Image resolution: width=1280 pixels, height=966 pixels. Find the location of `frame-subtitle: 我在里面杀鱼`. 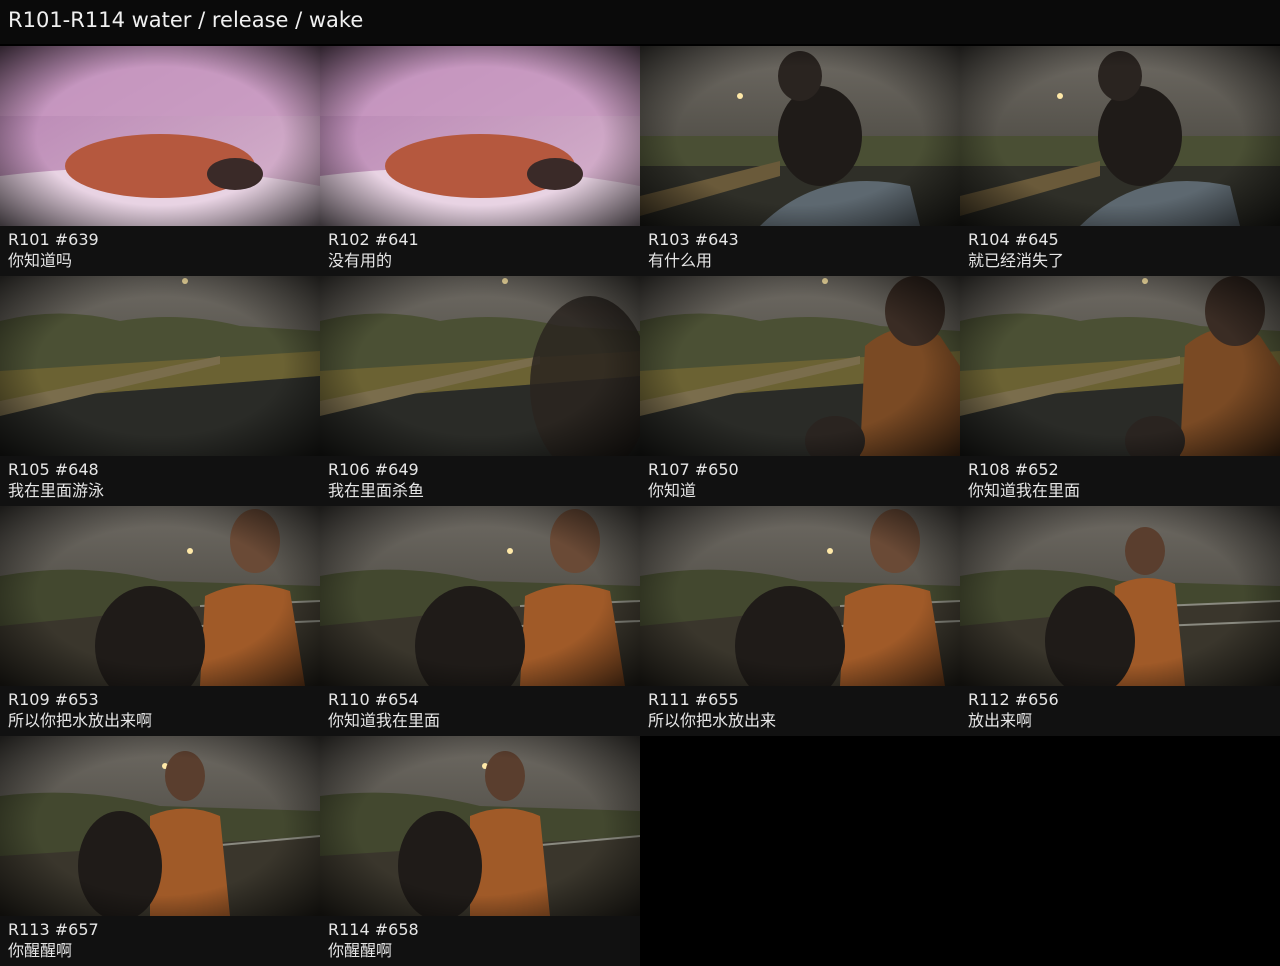

frame-subtitle: 我在里面杀鱼 is located at coordinates (376, 490).